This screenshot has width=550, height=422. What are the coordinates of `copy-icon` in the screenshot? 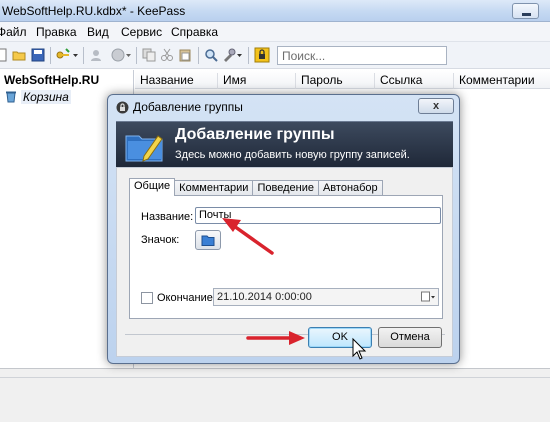 It's located at (149, 55).